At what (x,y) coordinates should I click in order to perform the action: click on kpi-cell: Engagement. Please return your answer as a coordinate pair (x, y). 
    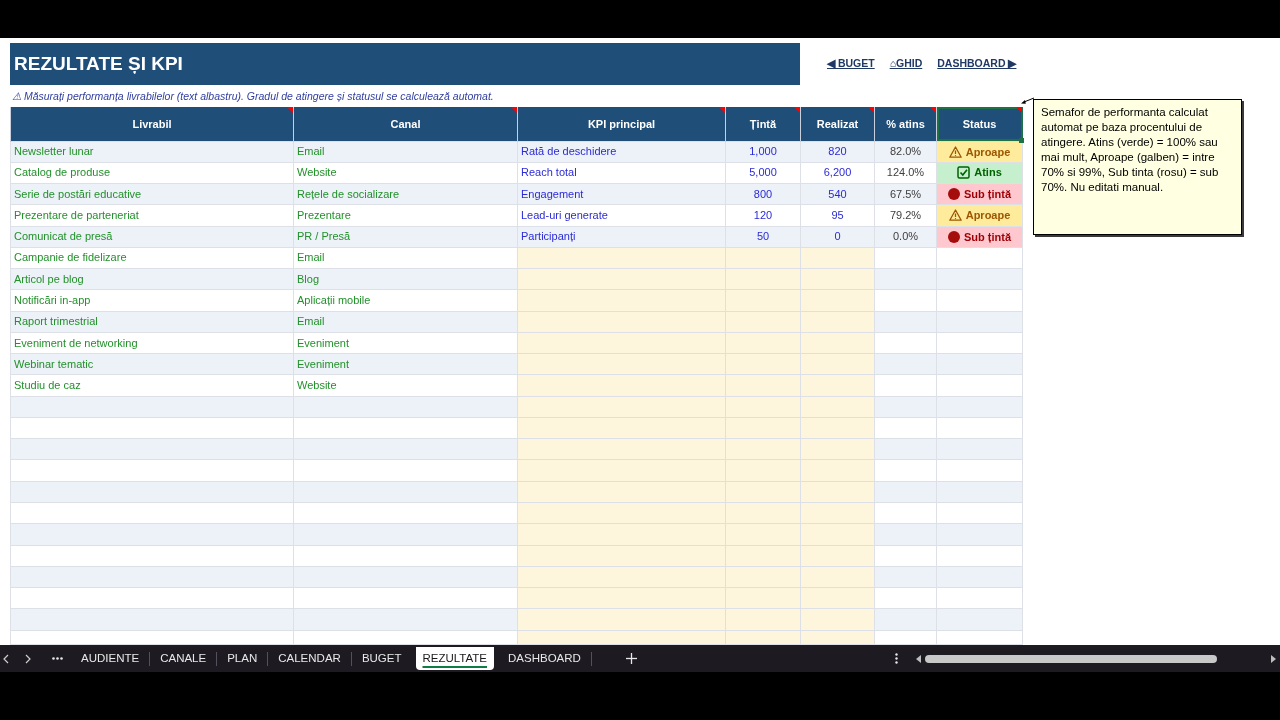
    Looking at the image, I should click on (621, 194).